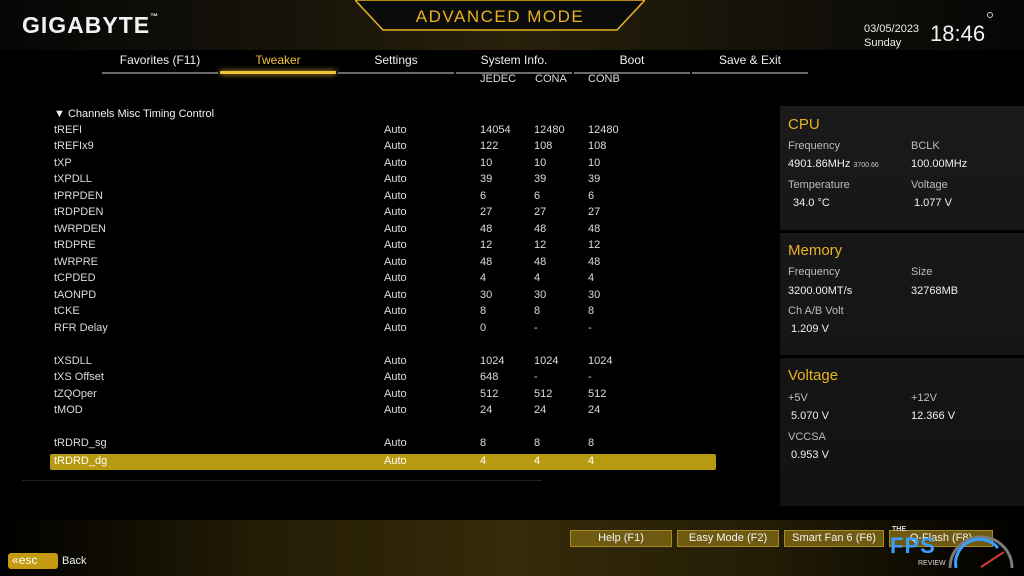 The width and height of the screenshot is (1024, 576). What do you see at coordinates (383, 131) in the screenshot?
I see `table-row: tREFI Auto 14054 12480 12480` at bounding box center [383, 131].